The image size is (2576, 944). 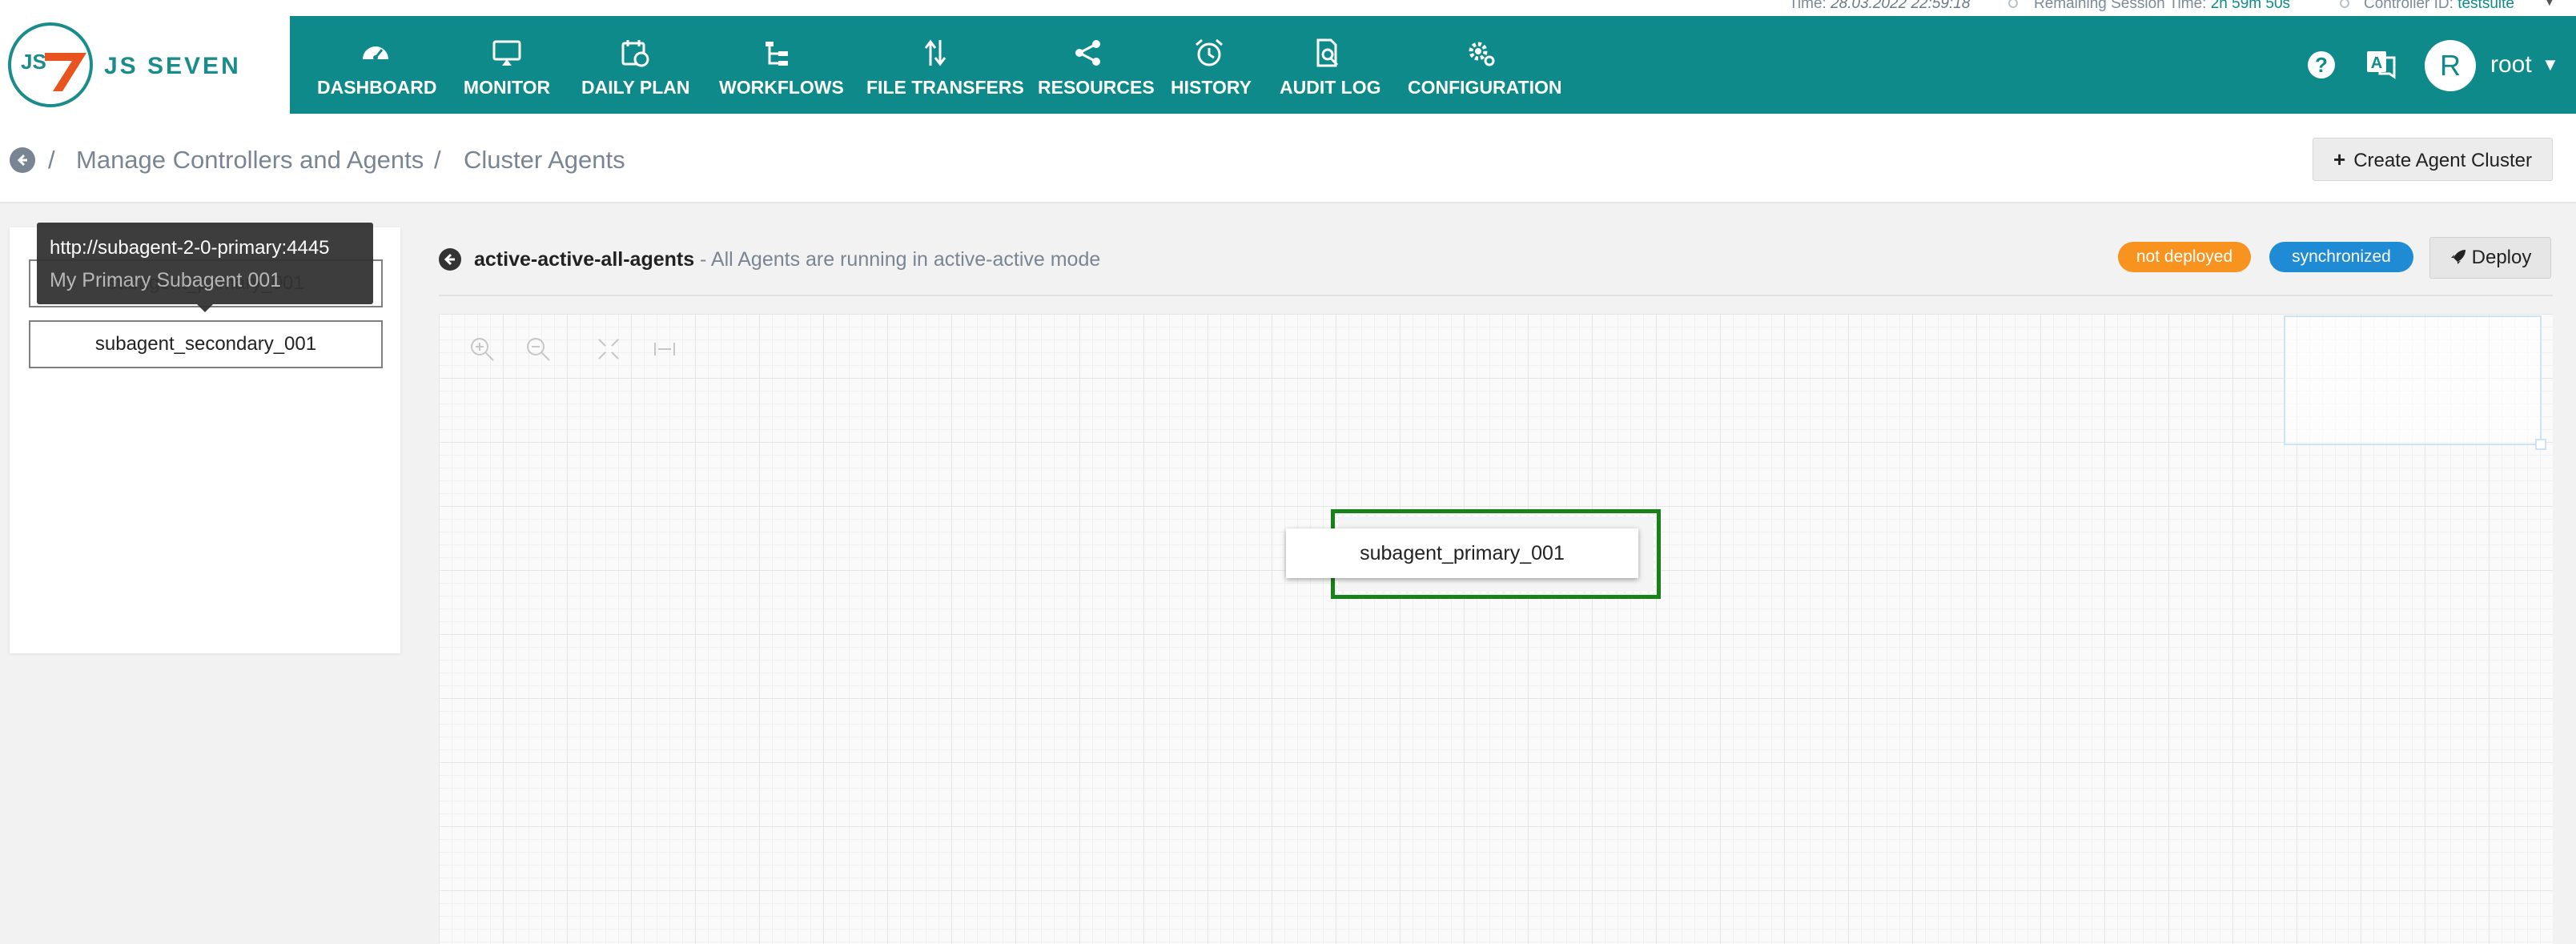 I want to click on nav-daily-plan: DAILY PLAN, so click(x=635, y=65).